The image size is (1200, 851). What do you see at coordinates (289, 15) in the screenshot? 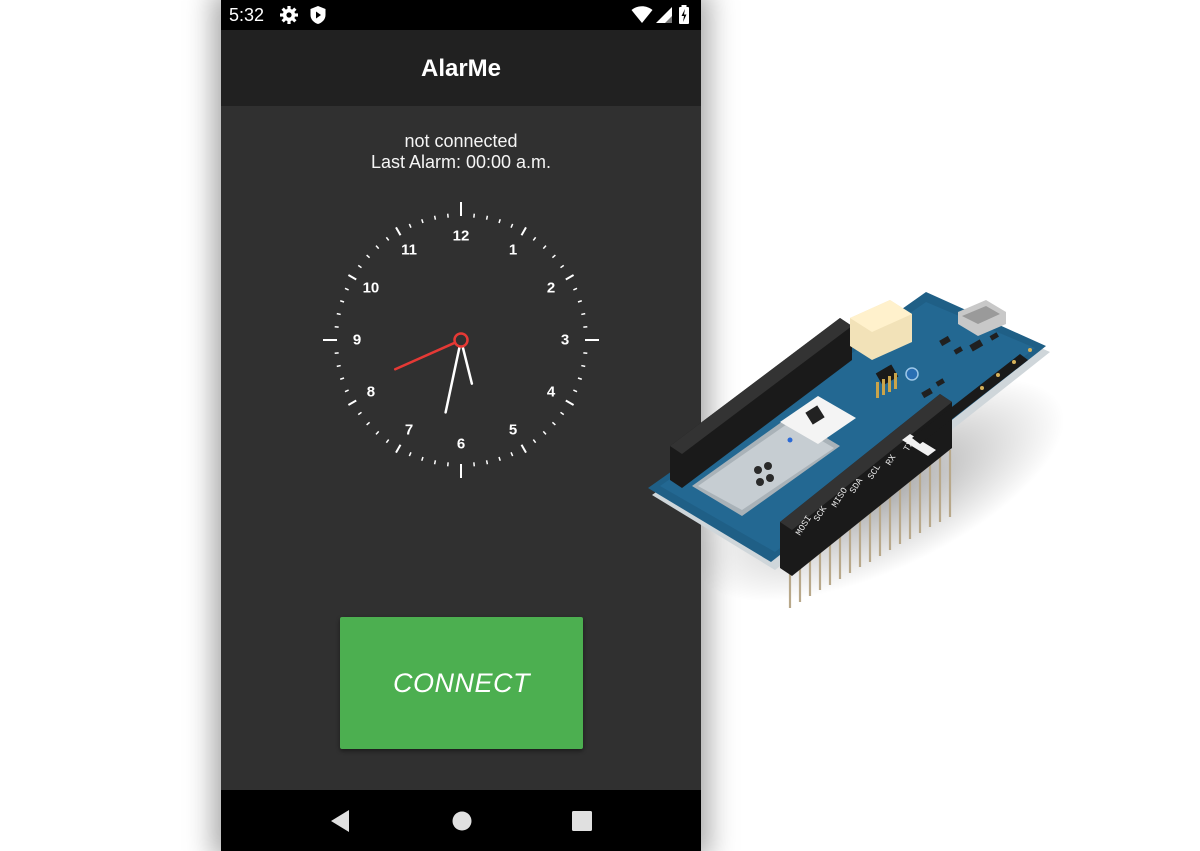
I see `gear-icon` at bounding box center [289, 15].